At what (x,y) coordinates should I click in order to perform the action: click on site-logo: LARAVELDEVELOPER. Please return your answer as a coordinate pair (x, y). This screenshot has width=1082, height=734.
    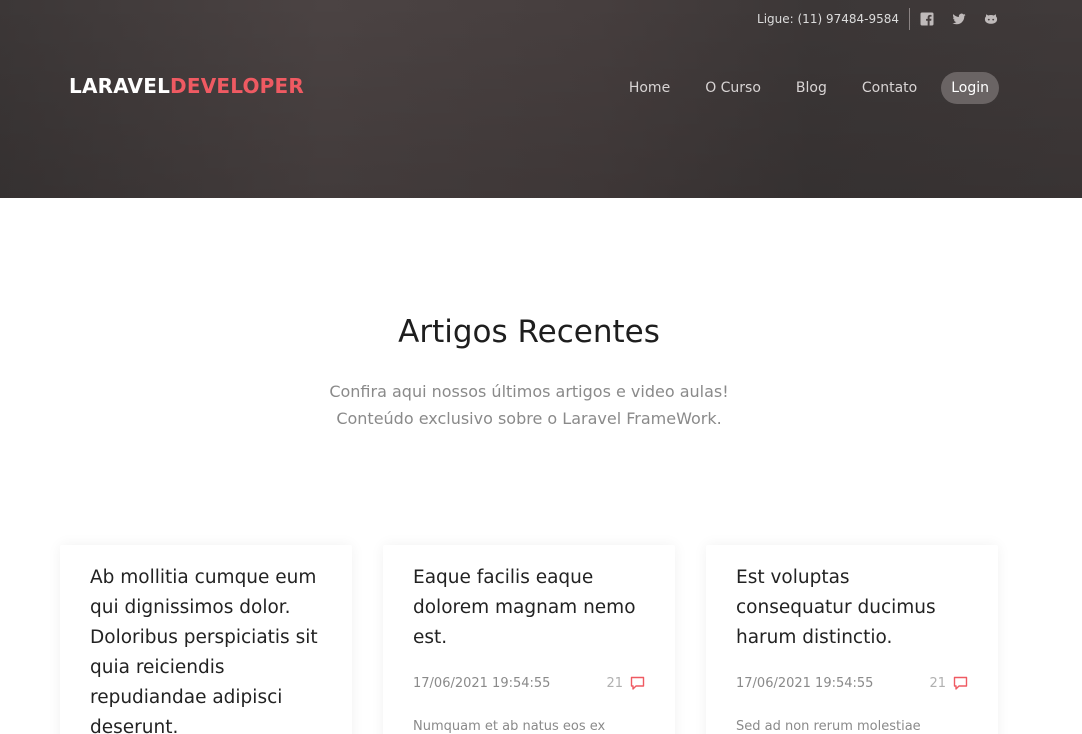
    Looking at the image, I should click on (186, 86).